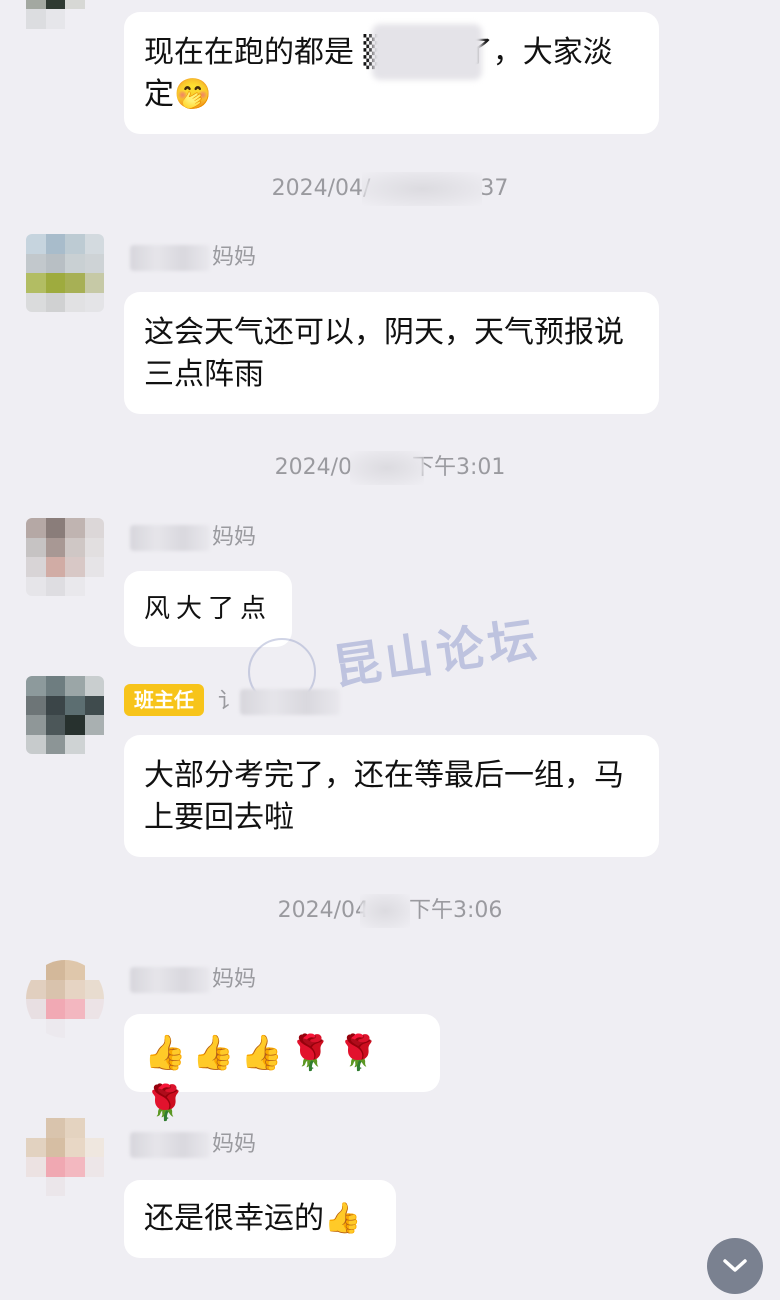  I want to click on message-bubble: 风大了点, so click(208, 609).